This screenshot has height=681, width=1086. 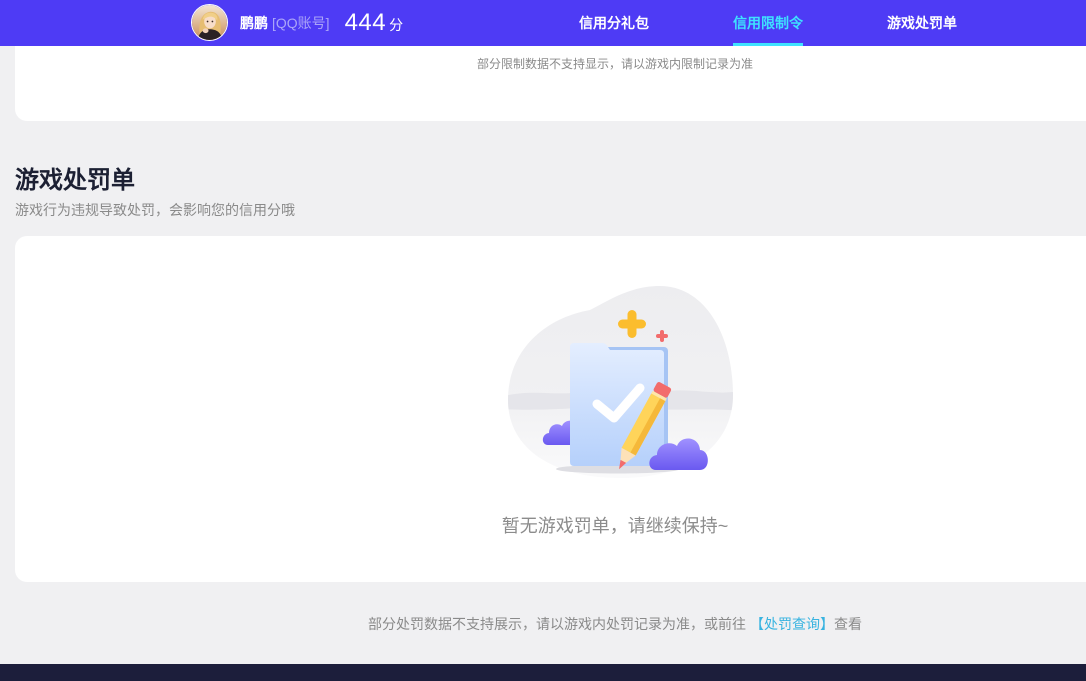 What do you see at coordinates (155, 210) in the screenshot?
I see `section-subtitle: 游戏行为违规导致处罚，会影响您的信用分哦` at bounding box center [155, 210].